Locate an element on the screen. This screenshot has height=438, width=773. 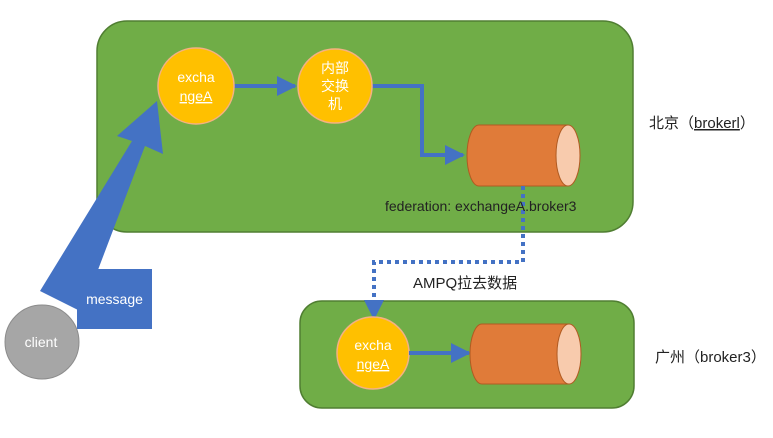
federation-label: federation: exchangeA.broker3 is located at coordinates (481, 206).